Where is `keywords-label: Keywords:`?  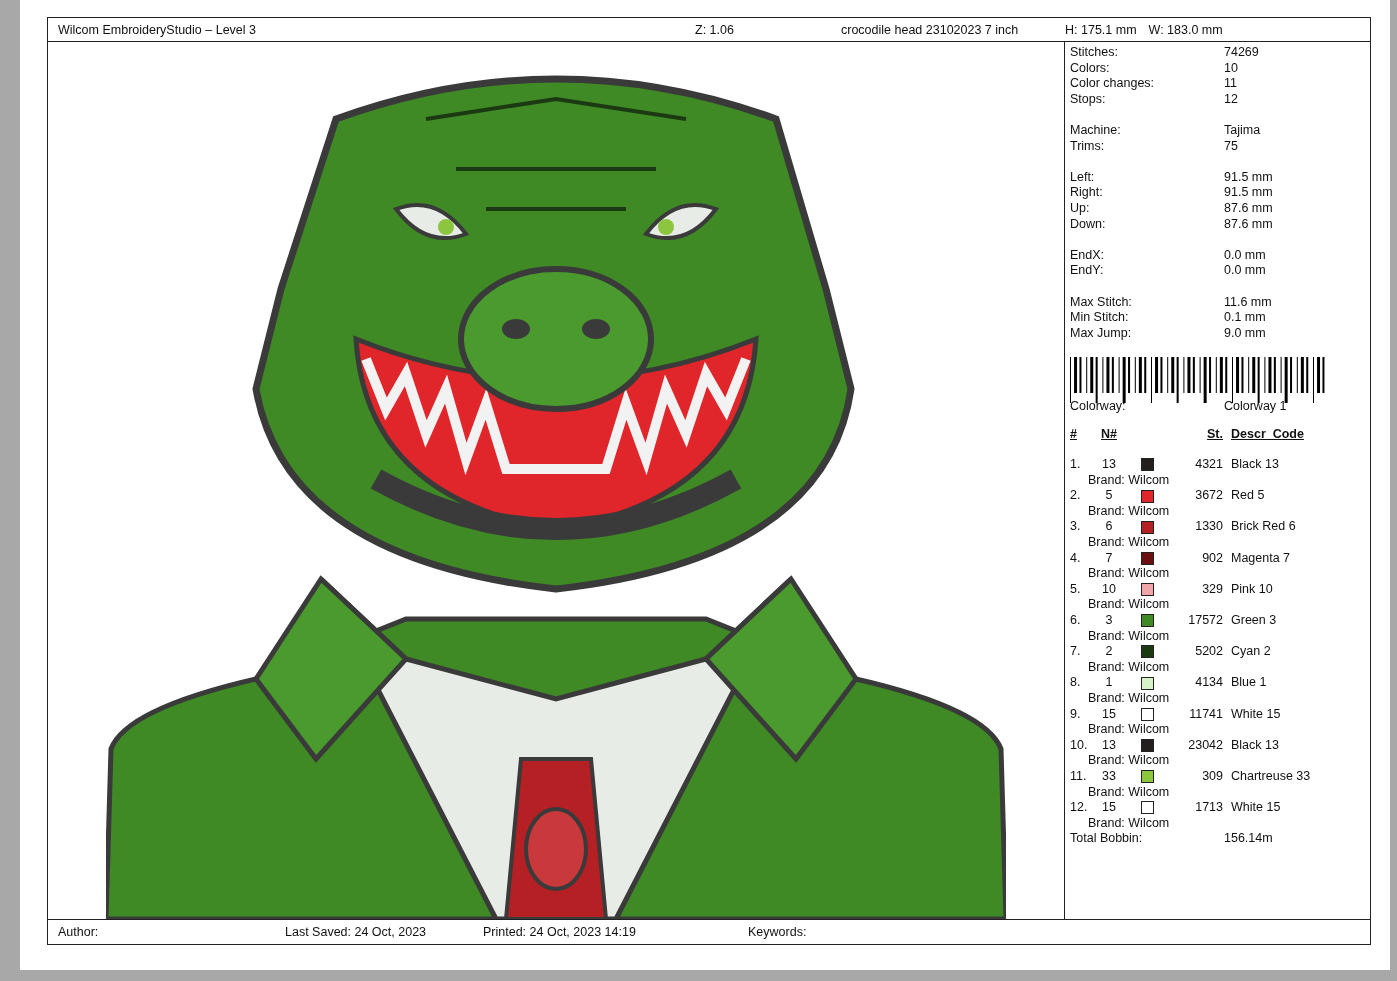 keywords-label: Keywords: is located at coordinates (778, 932).